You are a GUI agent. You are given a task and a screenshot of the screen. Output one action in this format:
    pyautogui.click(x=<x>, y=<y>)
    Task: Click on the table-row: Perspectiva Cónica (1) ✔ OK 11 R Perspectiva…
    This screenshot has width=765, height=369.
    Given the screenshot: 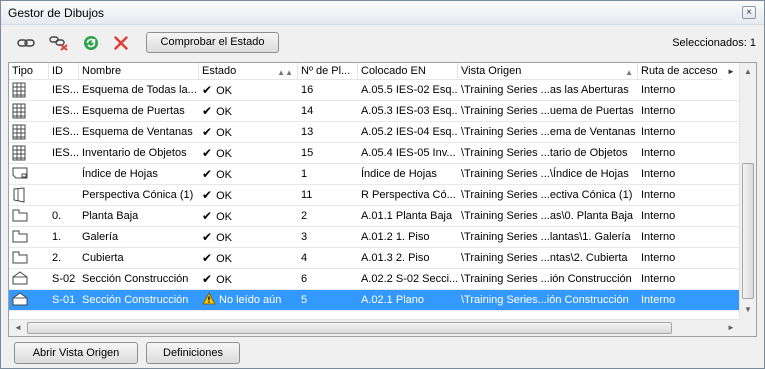 What is the action you would take?
    pyautogui.click(x=375, y=195)
    